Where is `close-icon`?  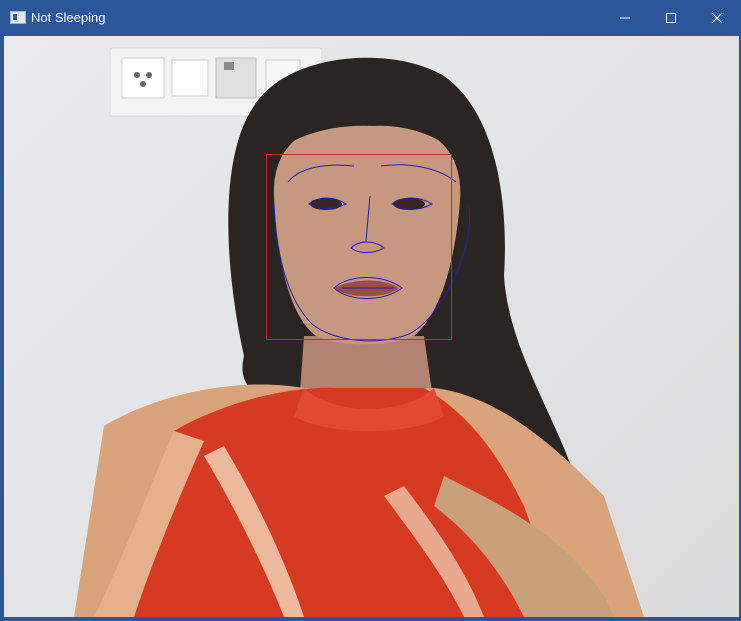
close-icon is located at coordinates (717, 17).